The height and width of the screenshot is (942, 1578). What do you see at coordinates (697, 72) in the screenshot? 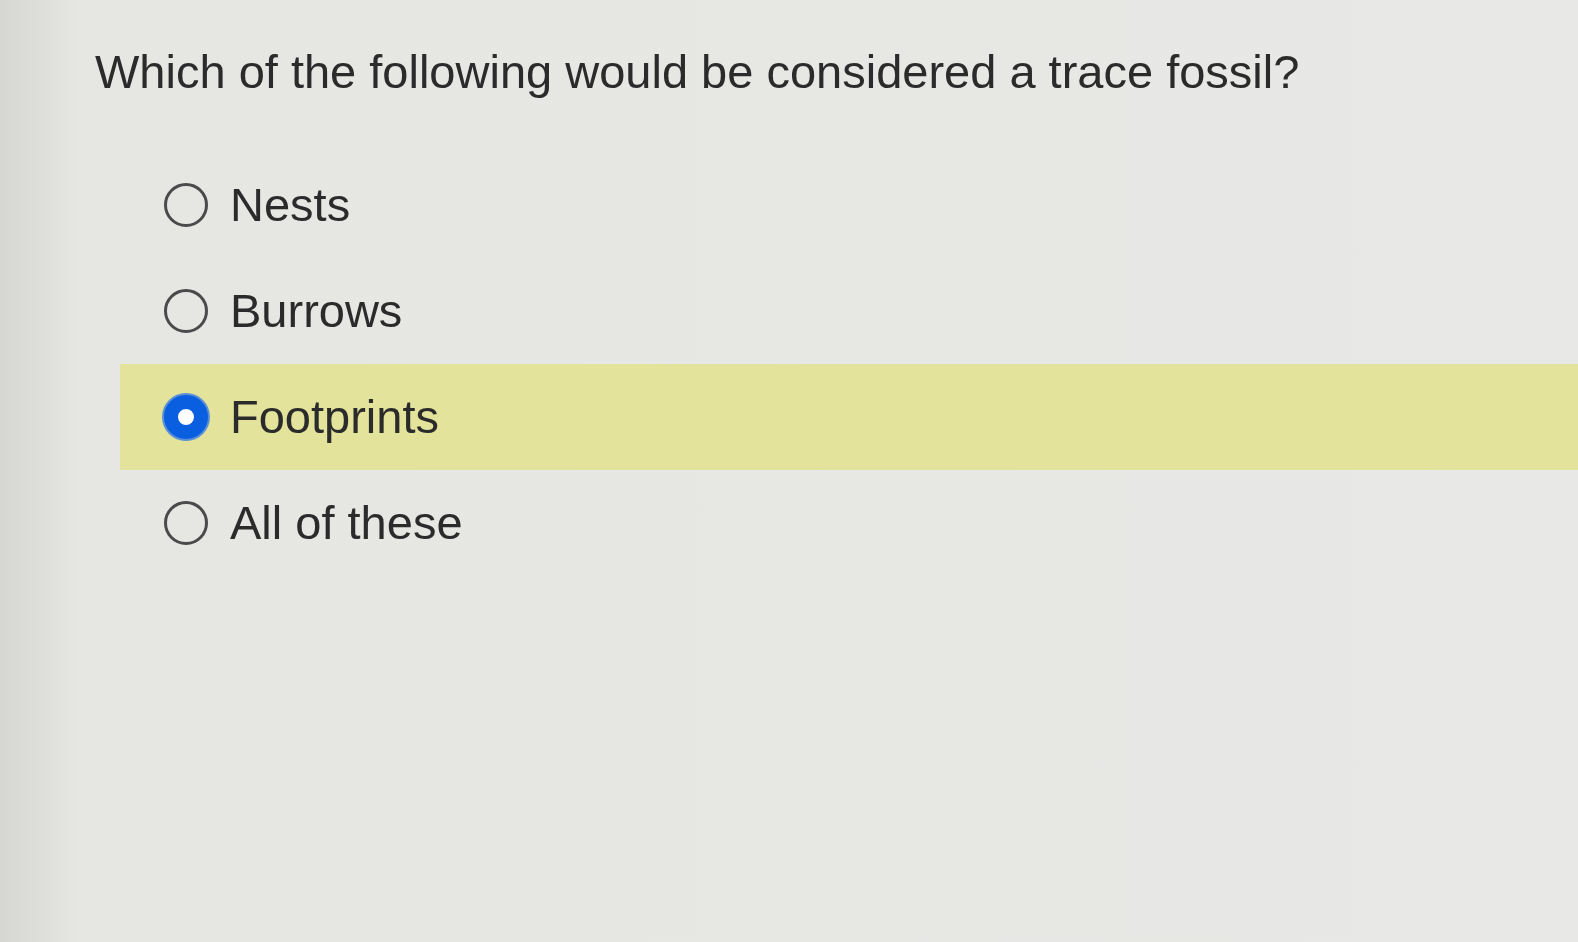
I see `question-text: Which of the following would be considered a trace fossil?` at bounding box center [697, 72].